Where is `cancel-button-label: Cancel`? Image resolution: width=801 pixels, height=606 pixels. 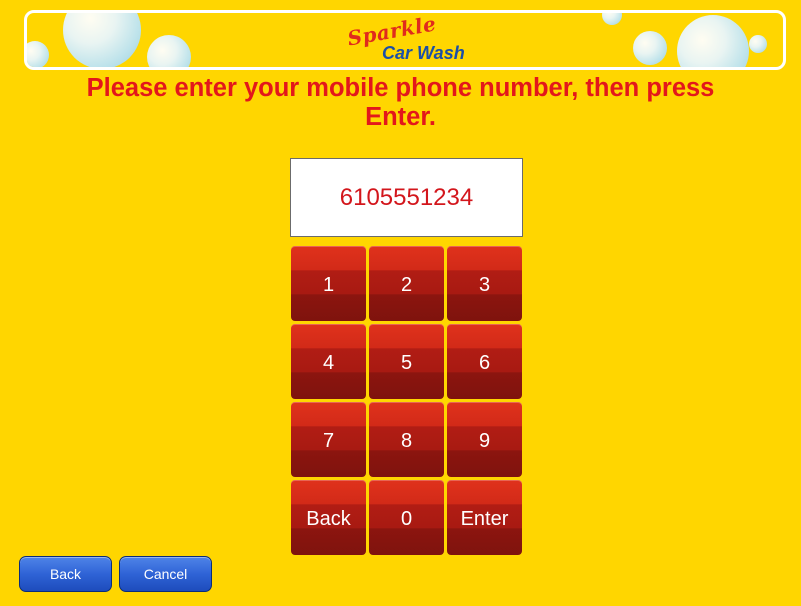 cancel-button-label: Cancel is located at coordinates (165, 574).